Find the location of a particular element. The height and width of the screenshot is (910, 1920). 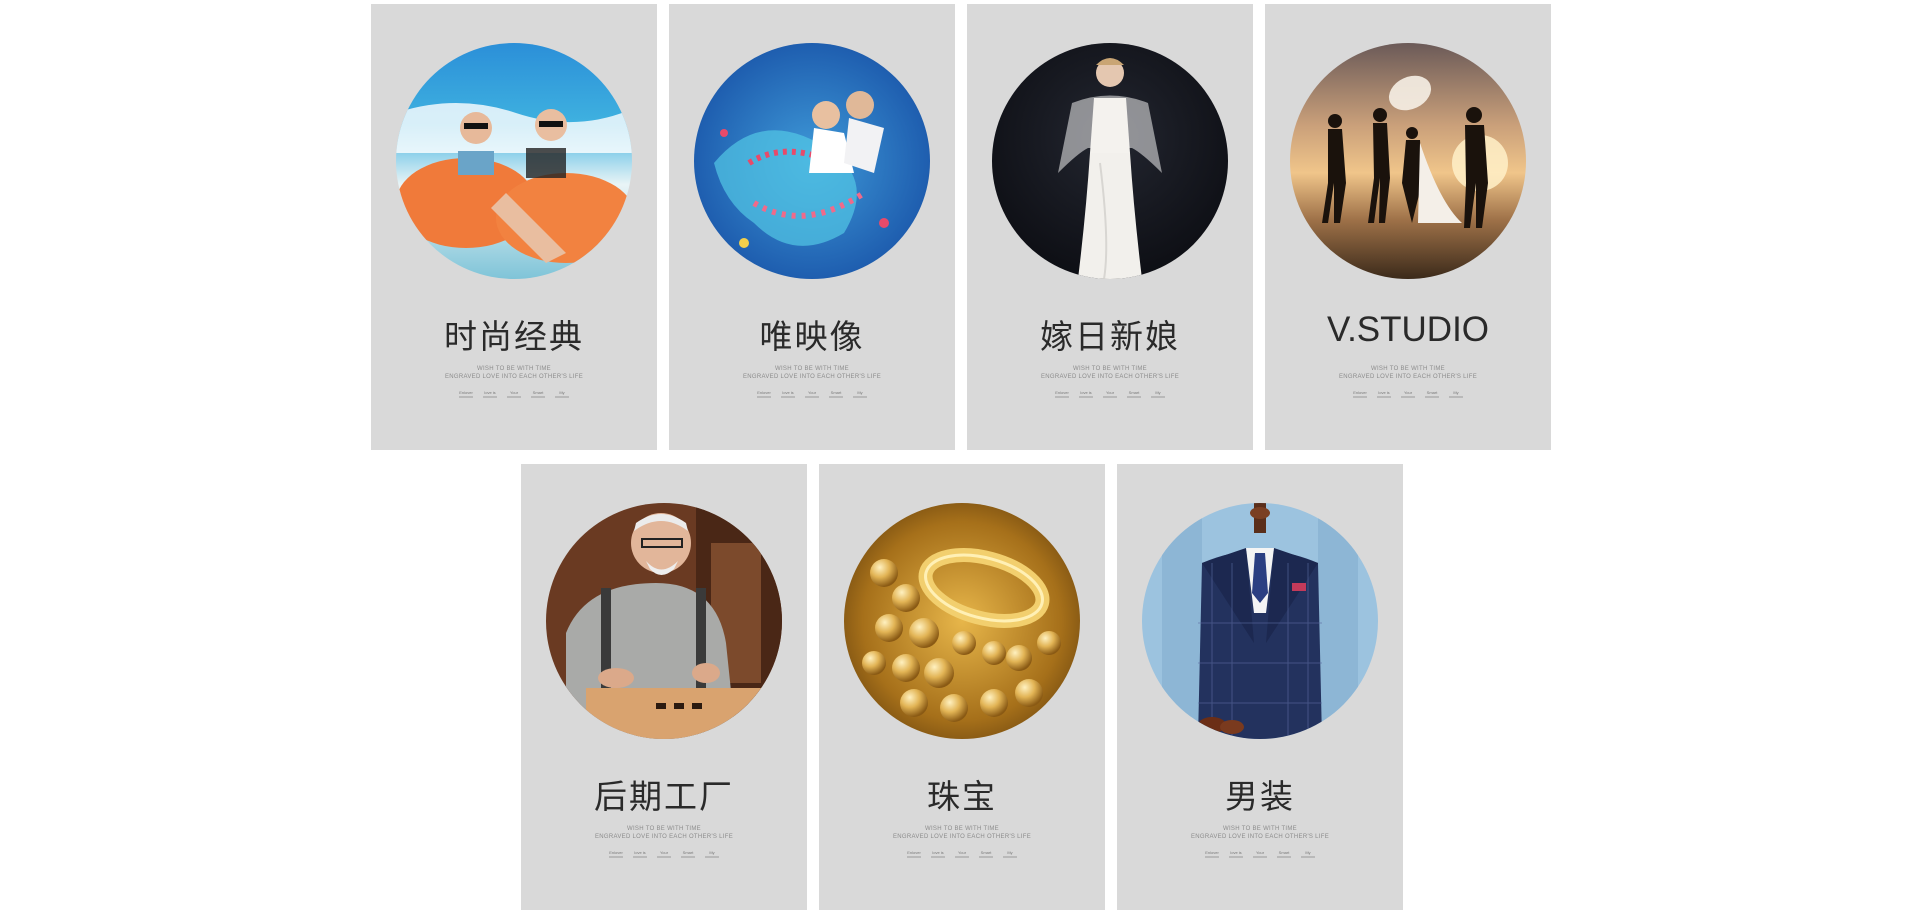

card-title: 男装 is located at coordinates (1260, 796).